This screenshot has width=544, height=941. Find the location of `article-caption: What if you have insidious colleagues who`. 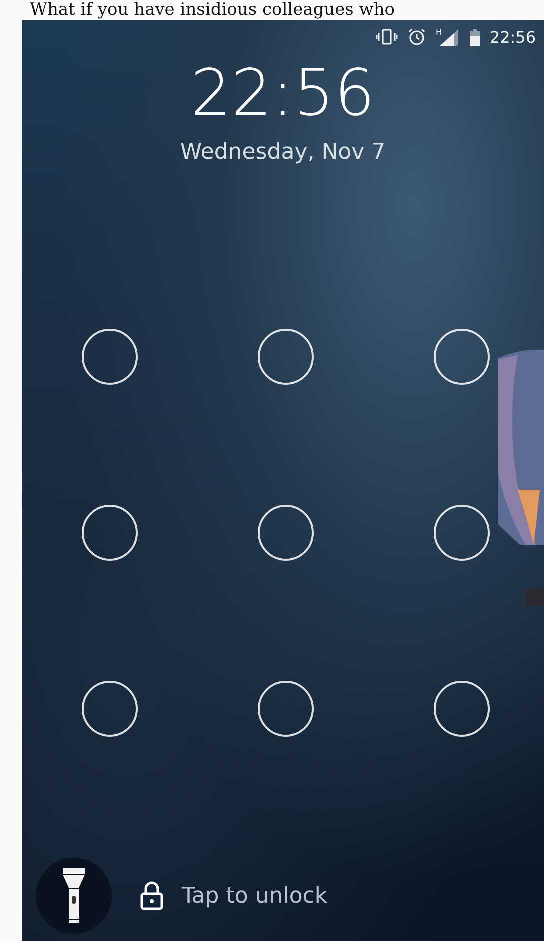

article-caption: What if you have insidious colleagues who is located at coordinates (212, 10).